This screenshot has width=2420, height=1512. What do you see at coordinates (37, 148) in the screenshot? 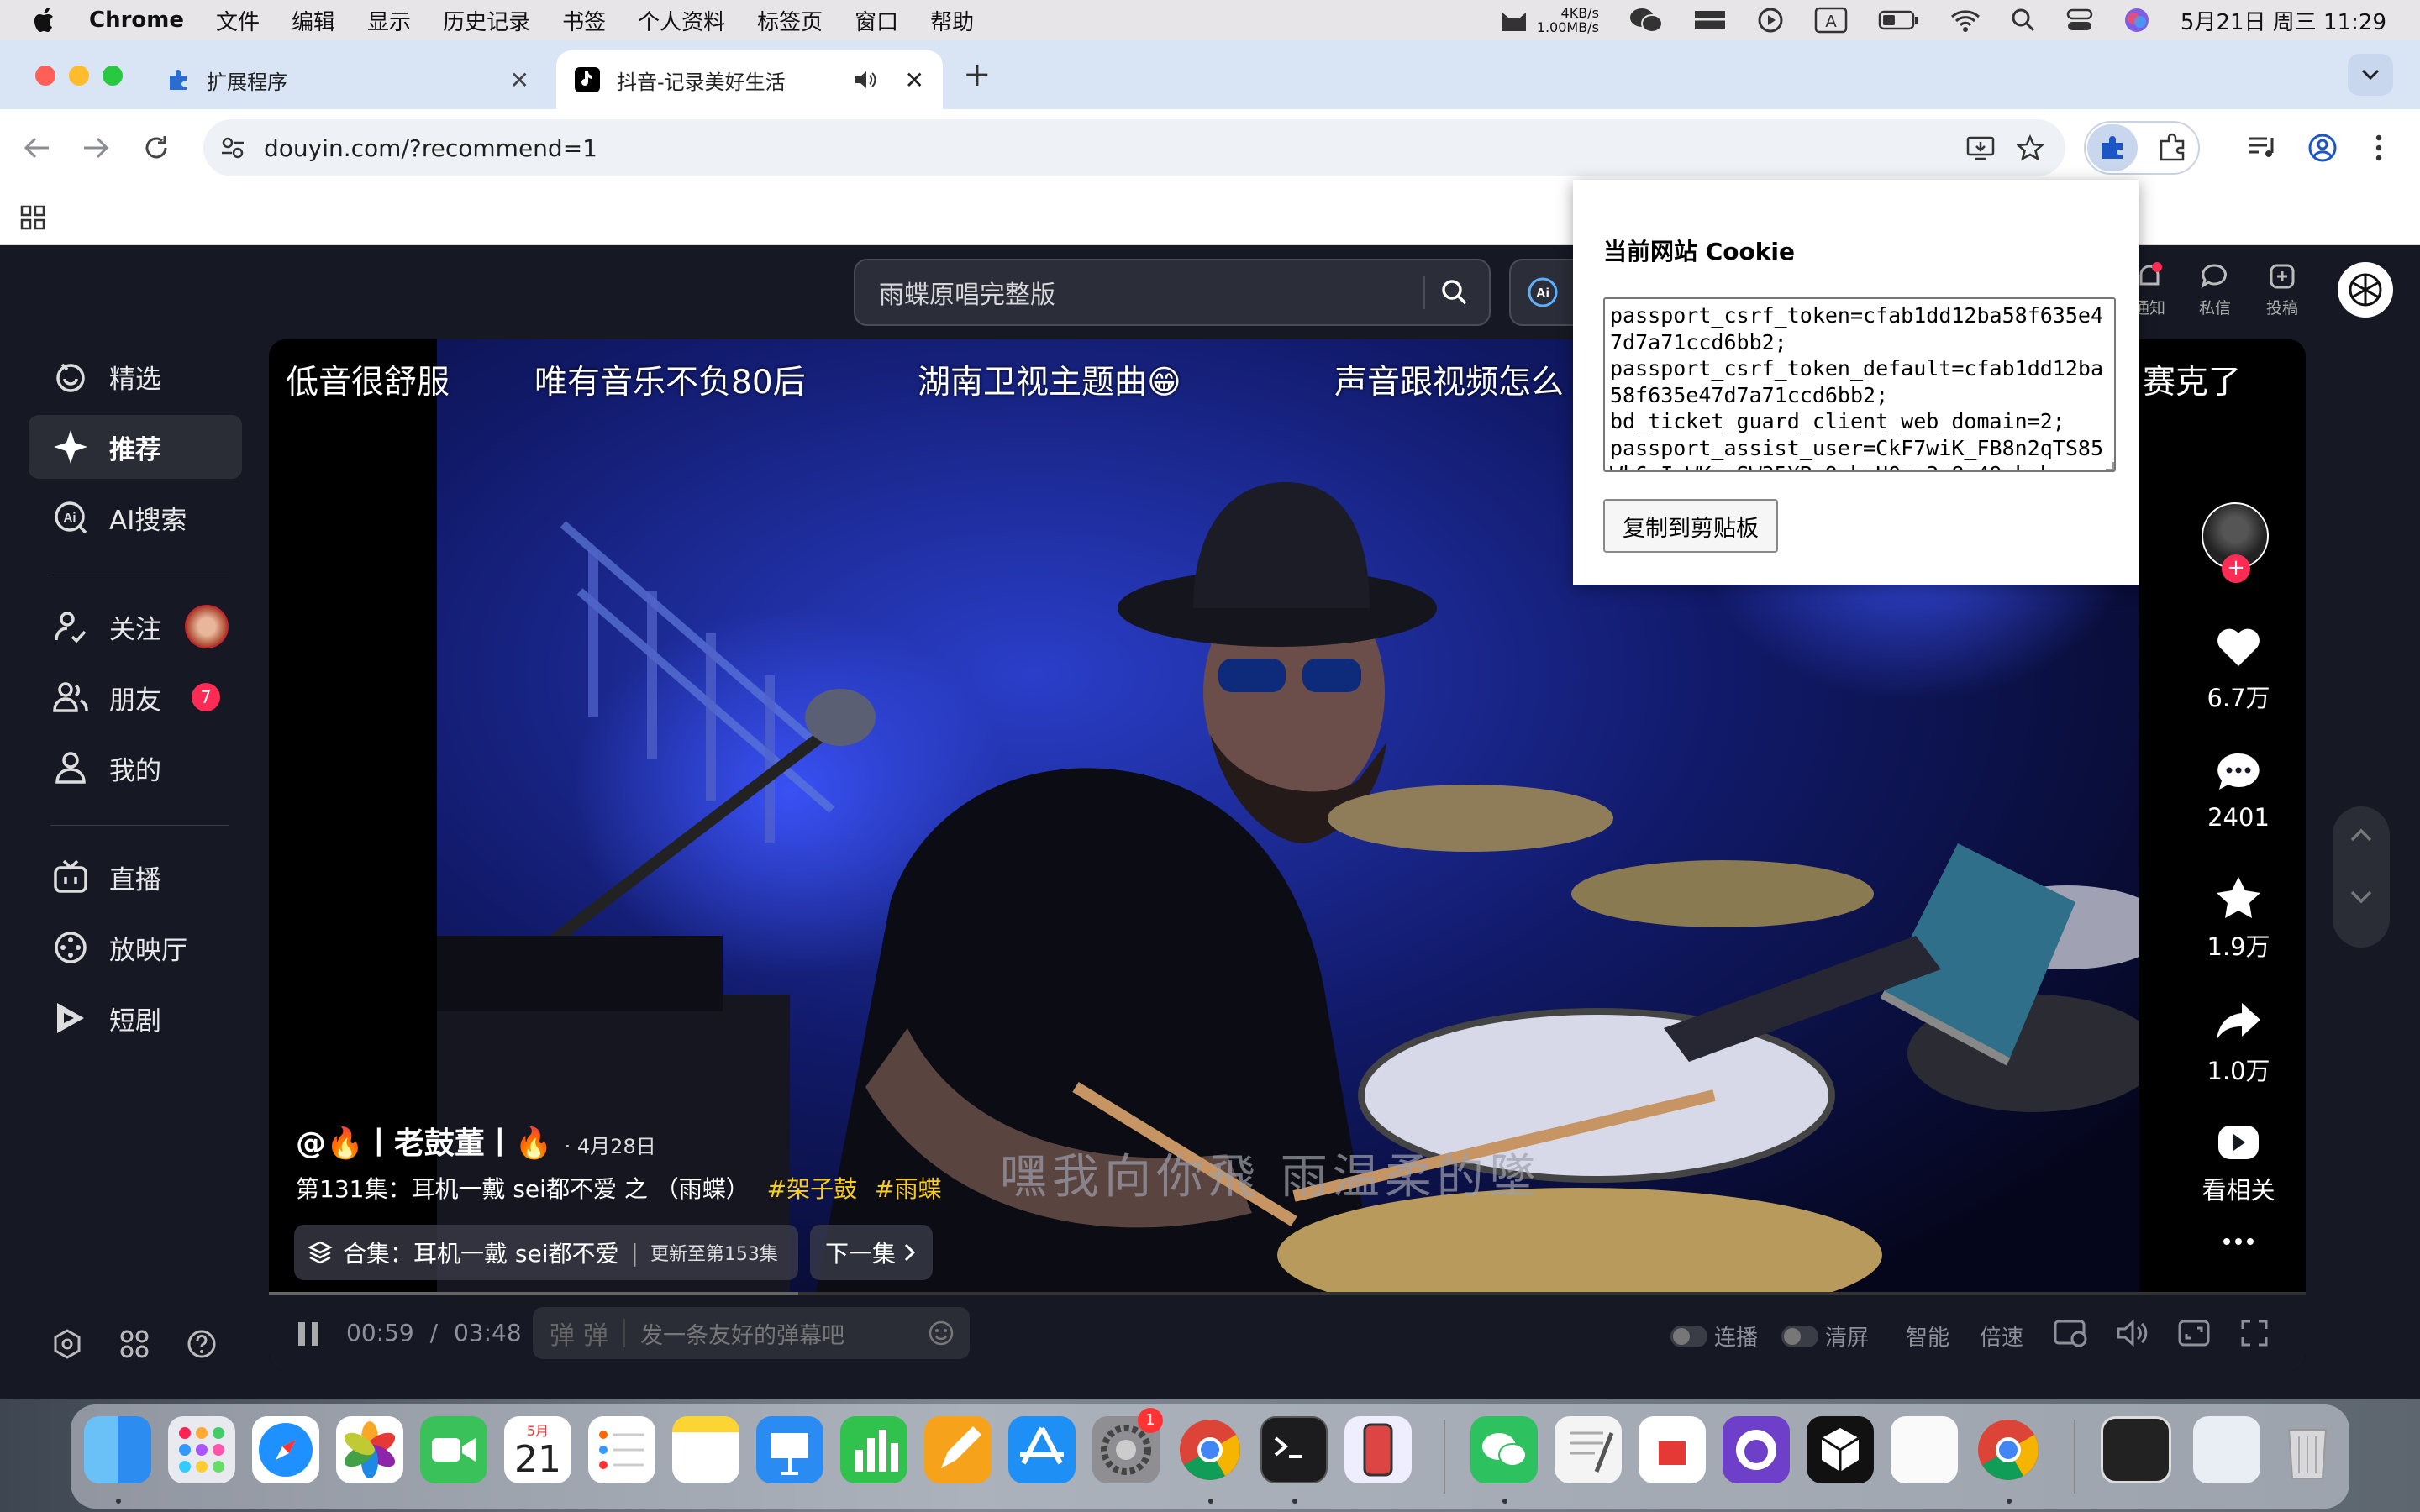
I see `back-button` at bounding box center [37, 148].